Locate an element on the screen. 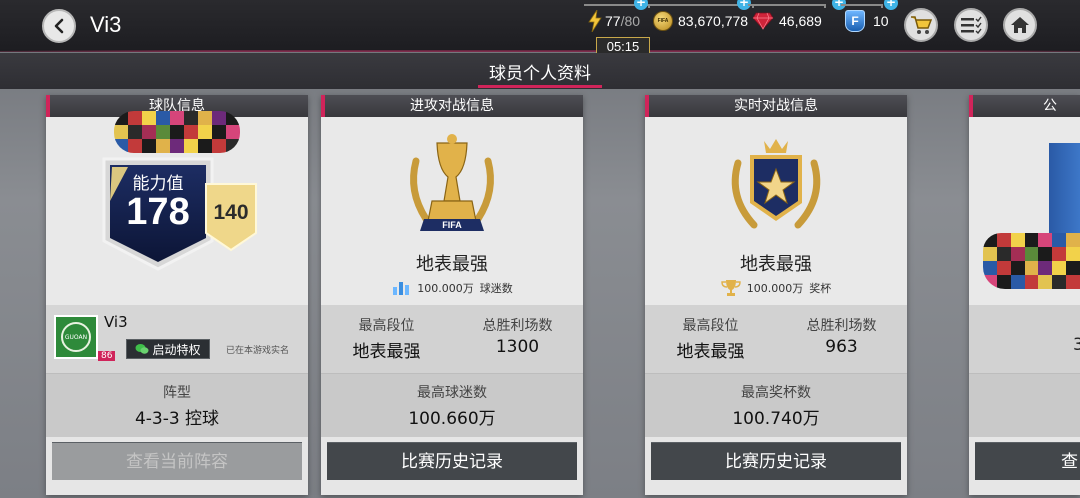  secondary-rating-value: 140 is located at coordinates (231, 212).